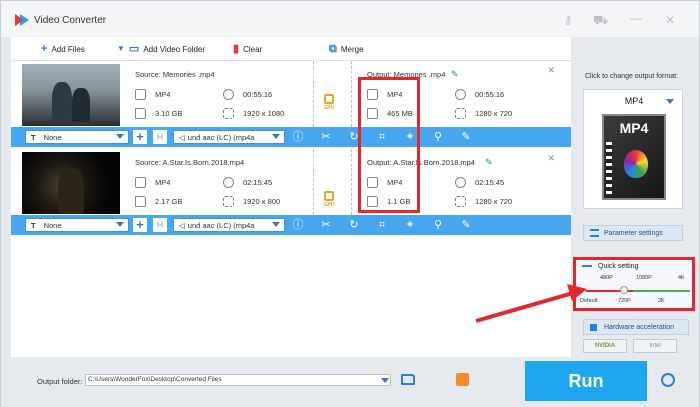 The height and width of the screenshot is (407, 700). What do you see at coordinates (121, 48) in the screenshot?
I see `dropdown-caret-icon: ▼` at bounding box center [121, 48].